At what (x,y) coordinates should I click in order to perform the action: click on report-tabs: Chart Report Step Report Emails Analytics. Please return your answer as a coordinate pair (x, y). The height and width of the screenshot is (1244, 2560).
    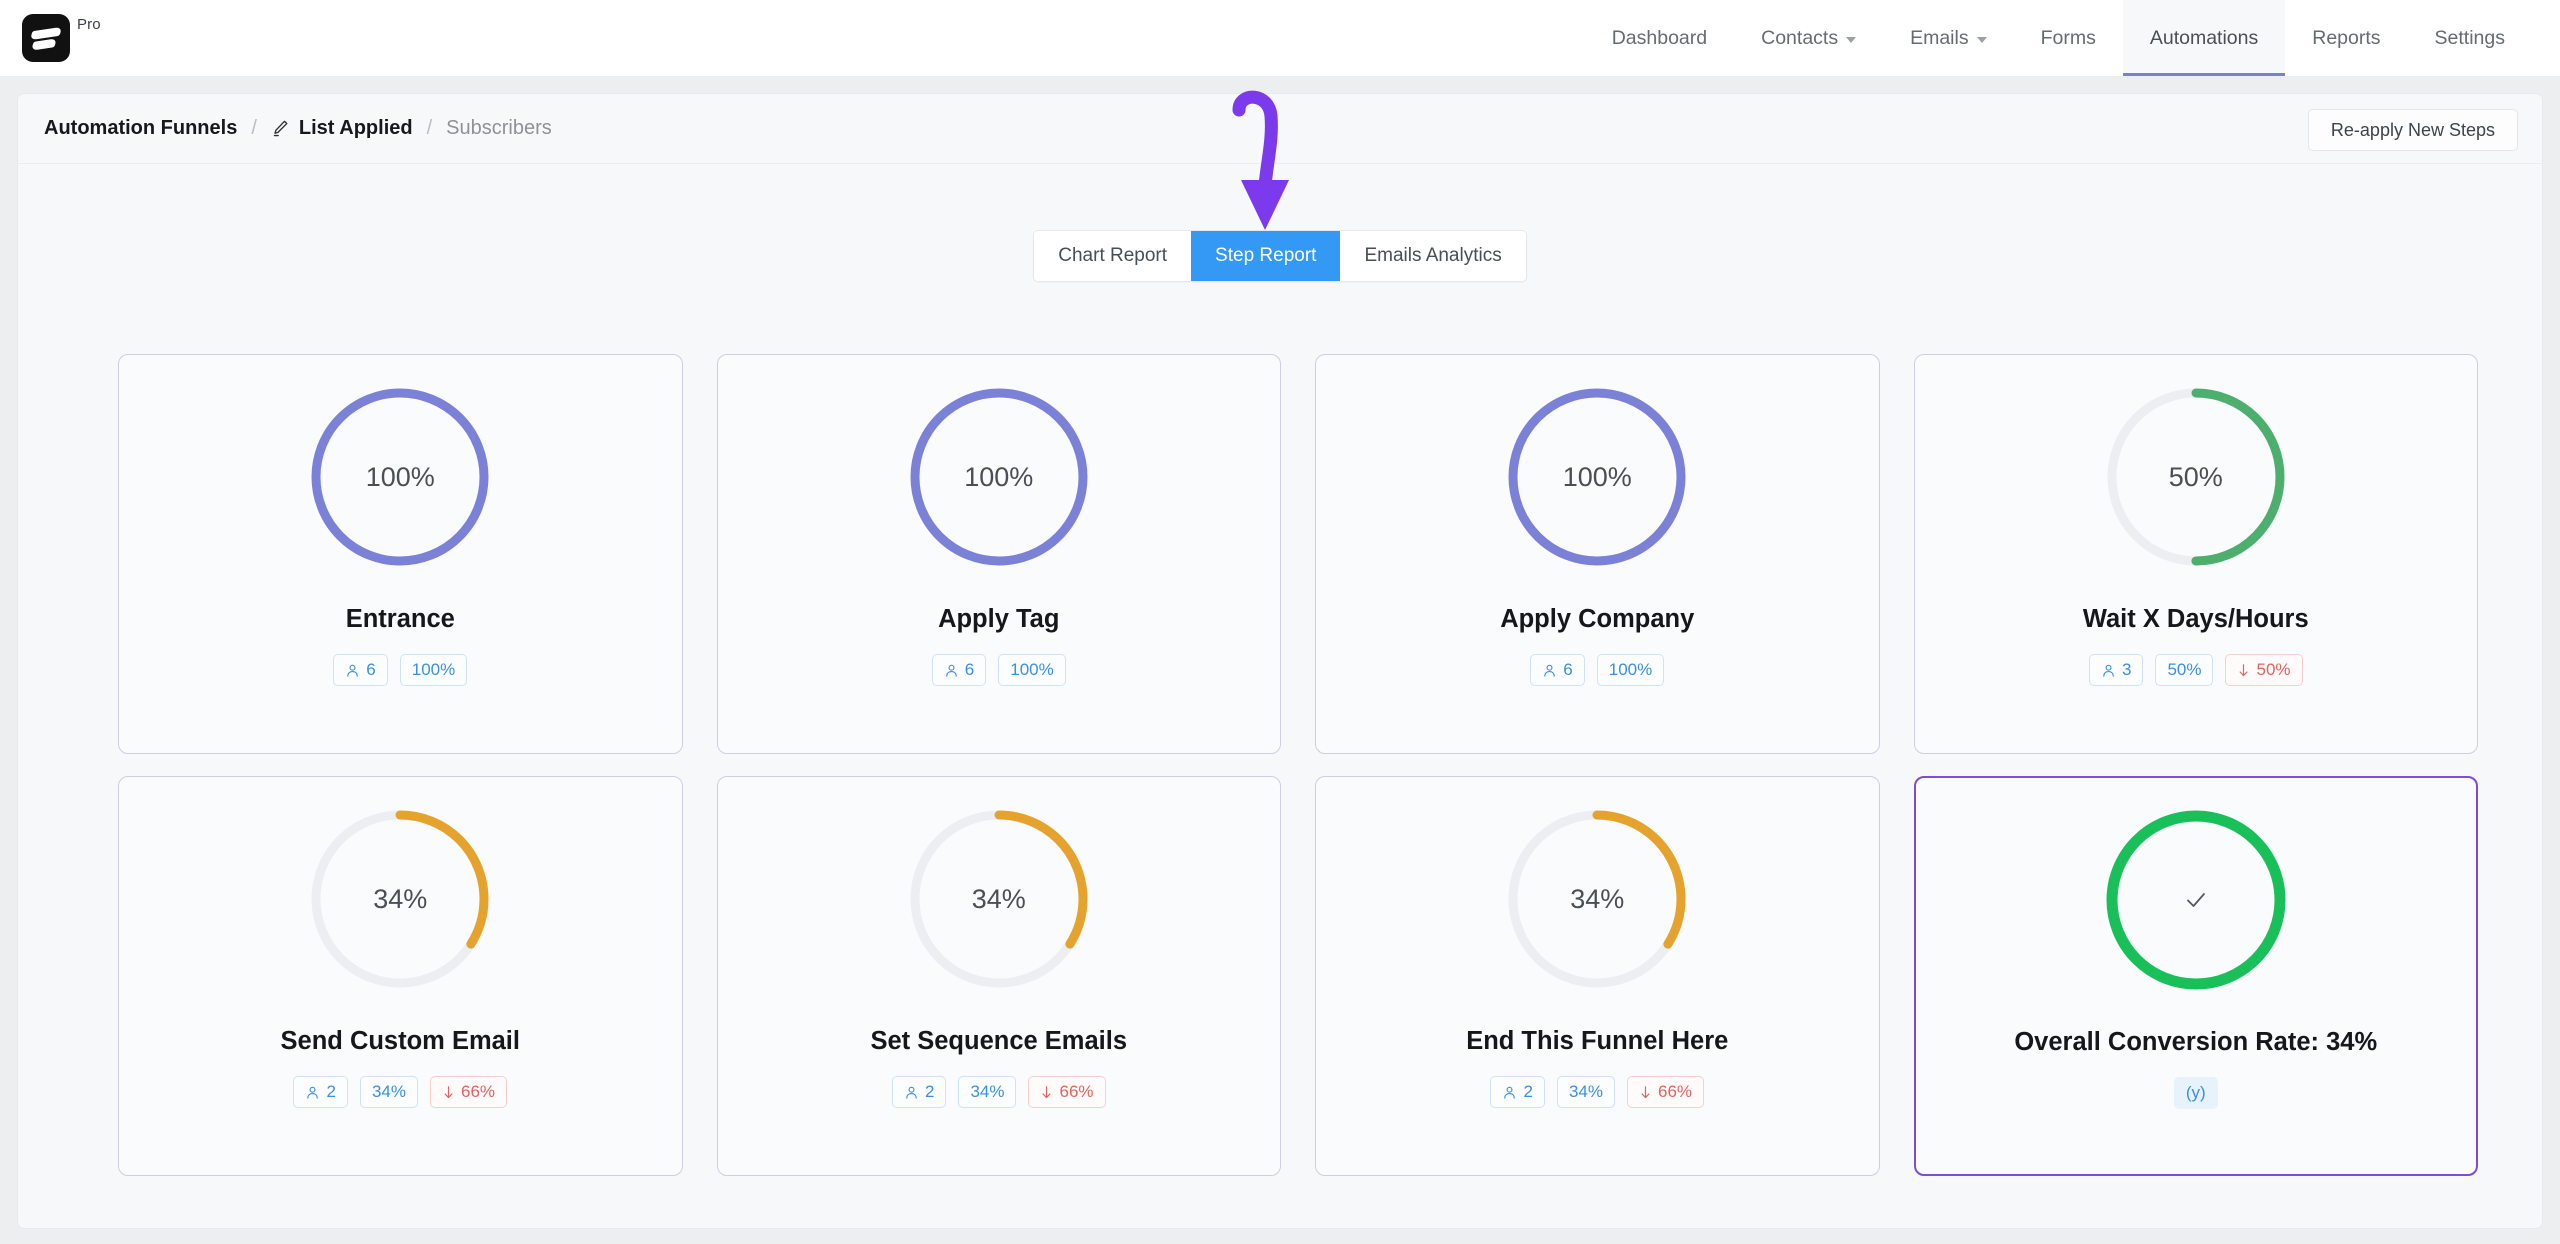
    Looking at the image, I should click on (1280, 256).